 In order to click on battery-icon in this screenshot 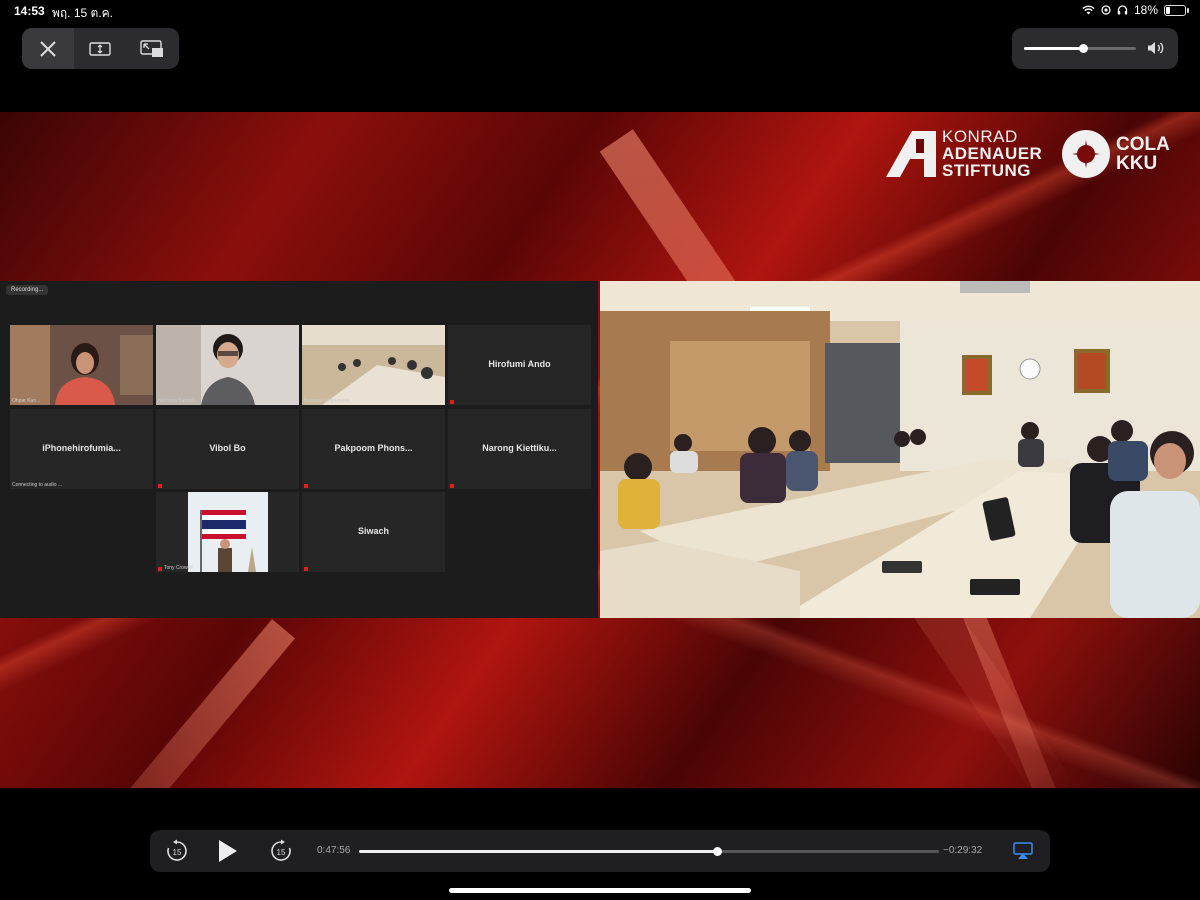, I will do `click(1176, 10)`.